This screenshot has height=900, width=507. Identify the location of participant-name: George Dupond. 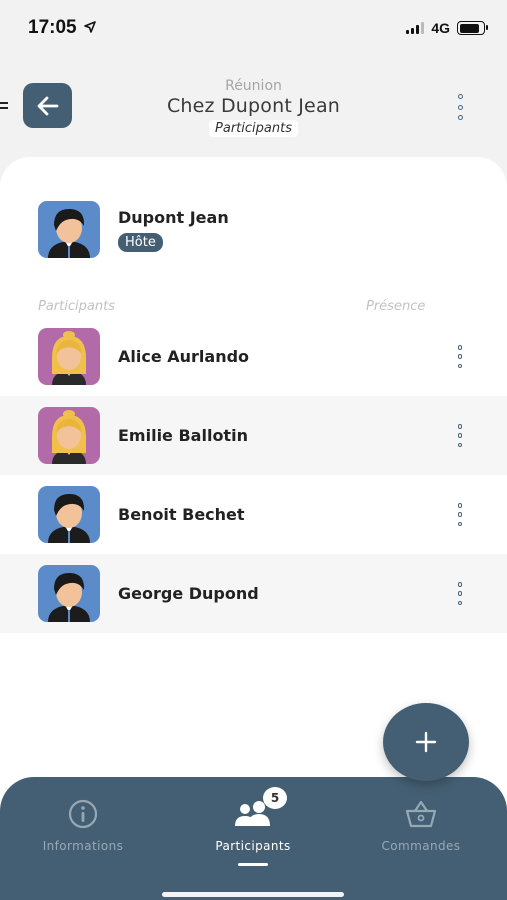
(188, 593).